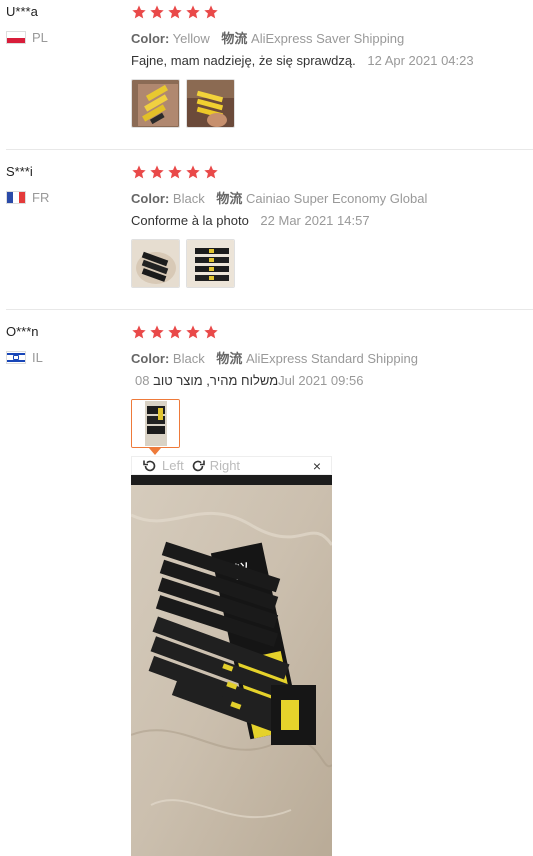 This screenshot has width=533, height=856. I want to click on selected-photo-pointer, so click(155, 451).